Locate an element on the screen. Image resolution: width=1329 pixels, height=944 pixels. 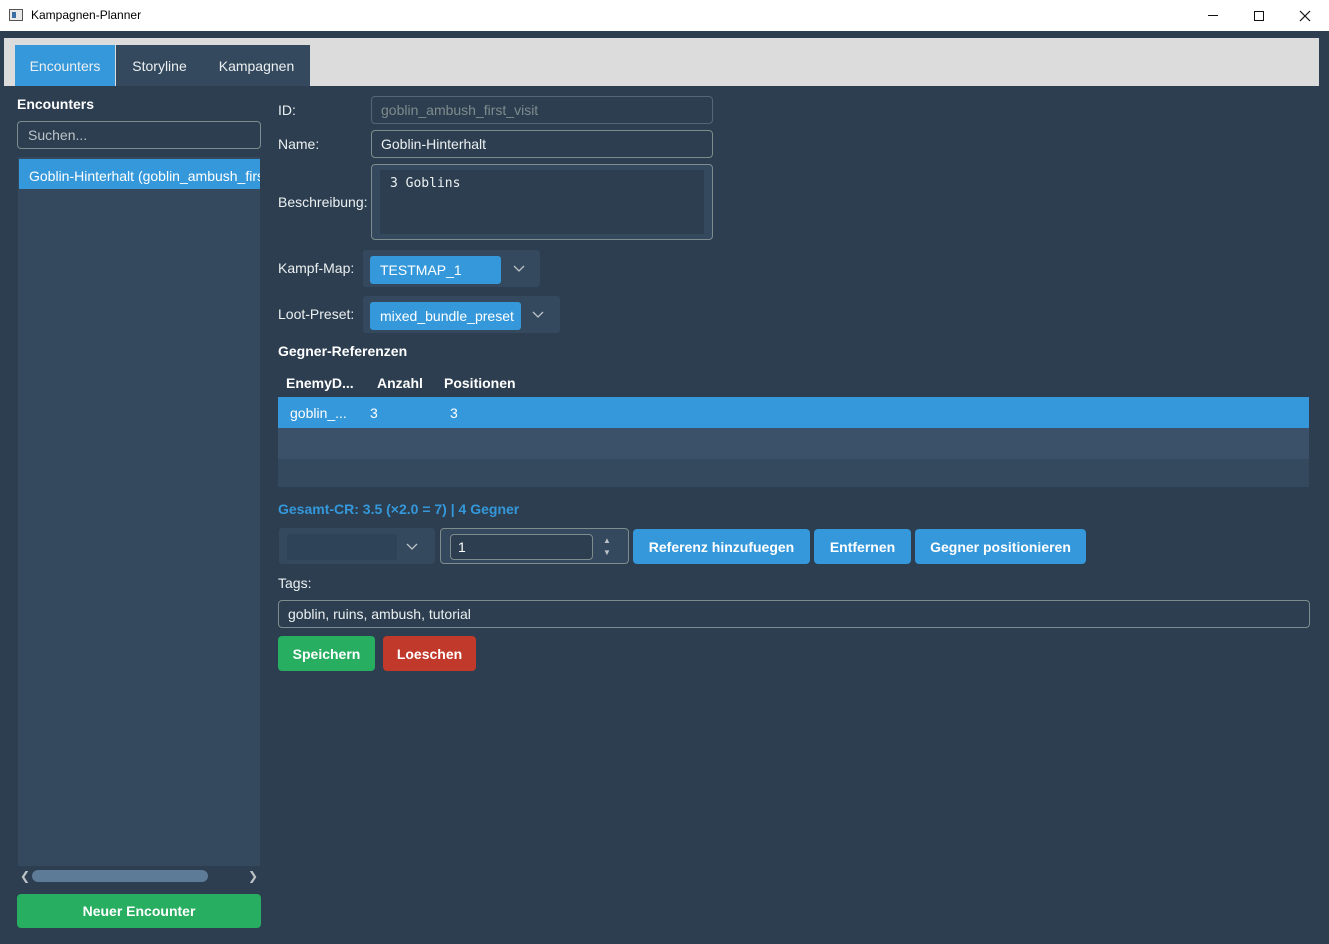
search-input is located at coordinates (139, 135).